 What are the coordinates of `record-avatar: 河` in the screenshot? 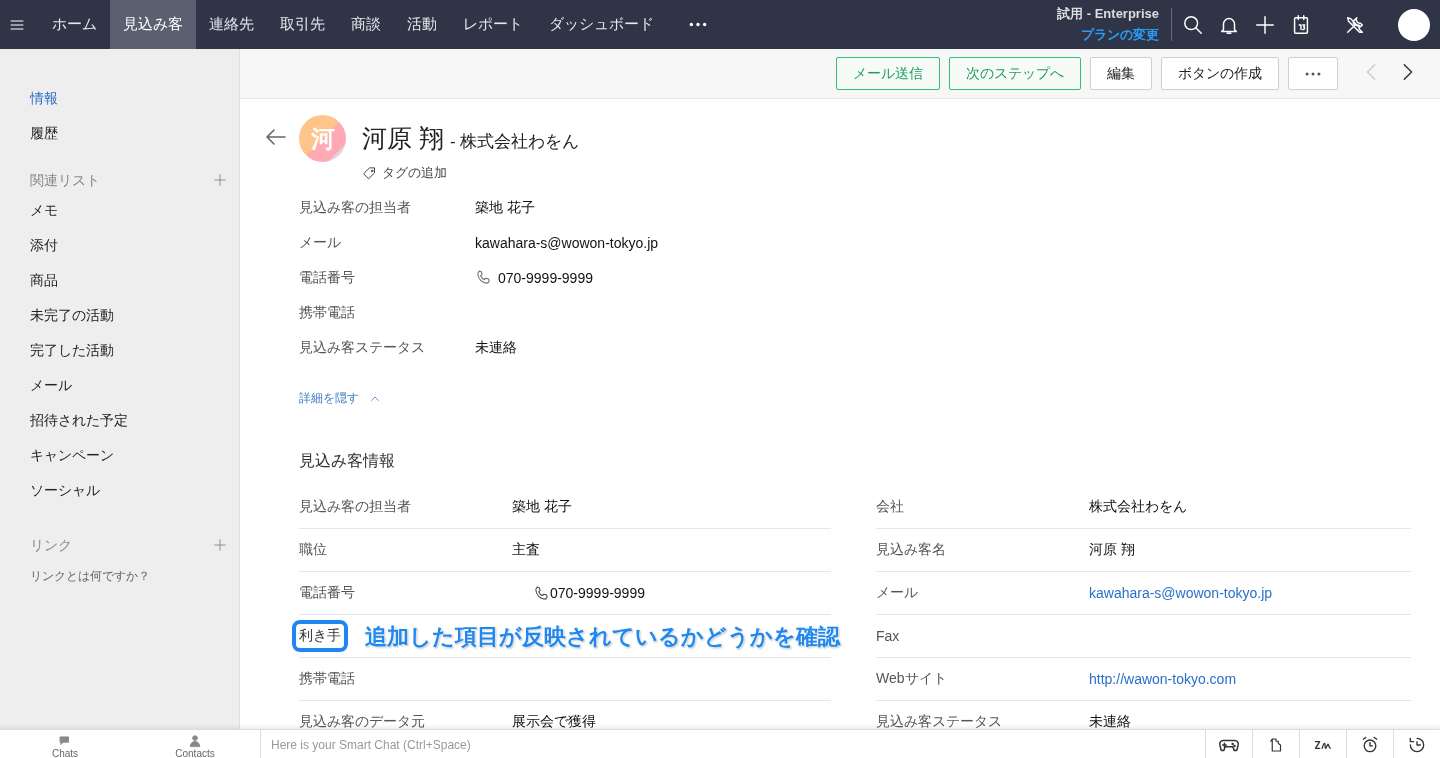 It's located at (322, 138).